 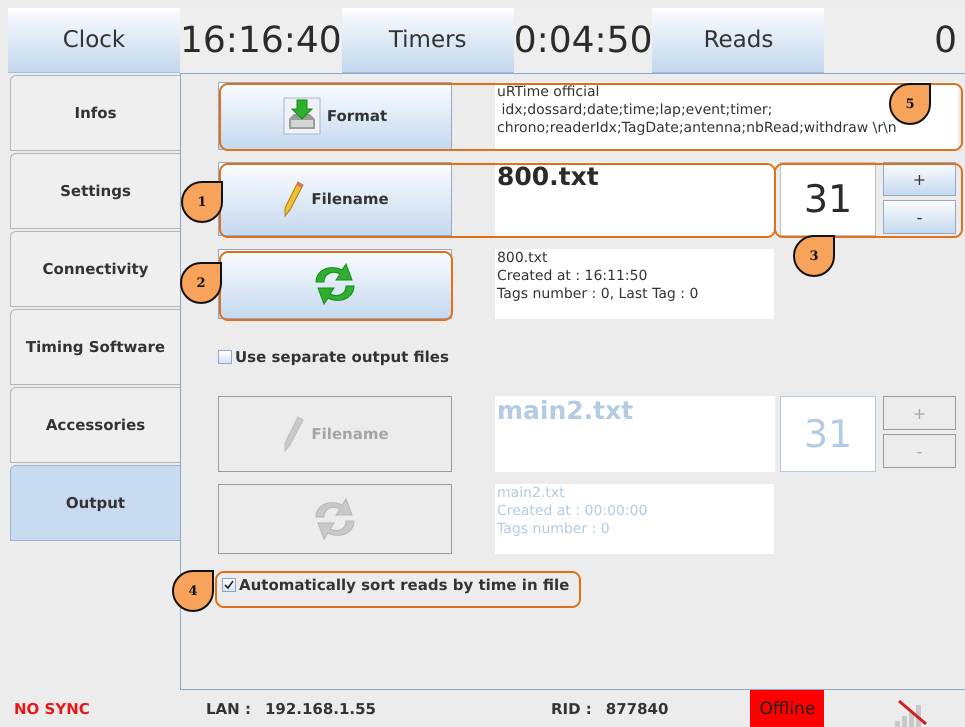 What do you see at coordinates (335, 519) in the screenshot?
I see `refresh-button` at bounding box center [335, 519].